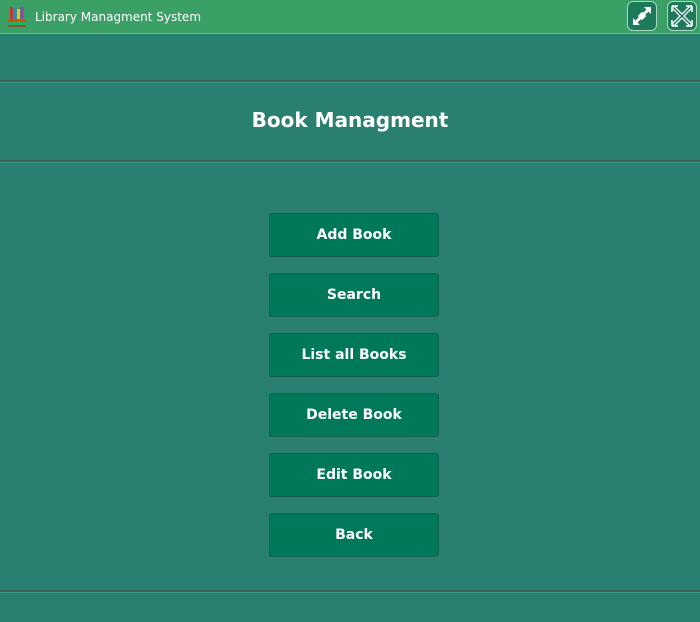 This screenshot has height=622, width=700. Describe the element at coordinates (354, 535) in the screenshot. I see `back-button: Back` at that location.